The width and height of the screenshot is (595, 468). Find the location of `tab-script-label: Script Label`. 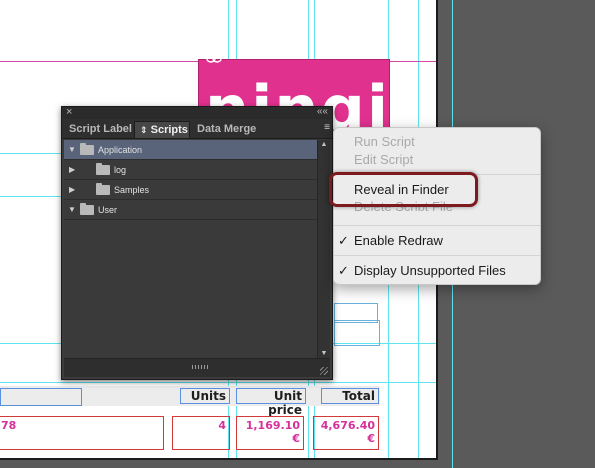

tab-script-label: Script Label is located at coordinates (99, 129).